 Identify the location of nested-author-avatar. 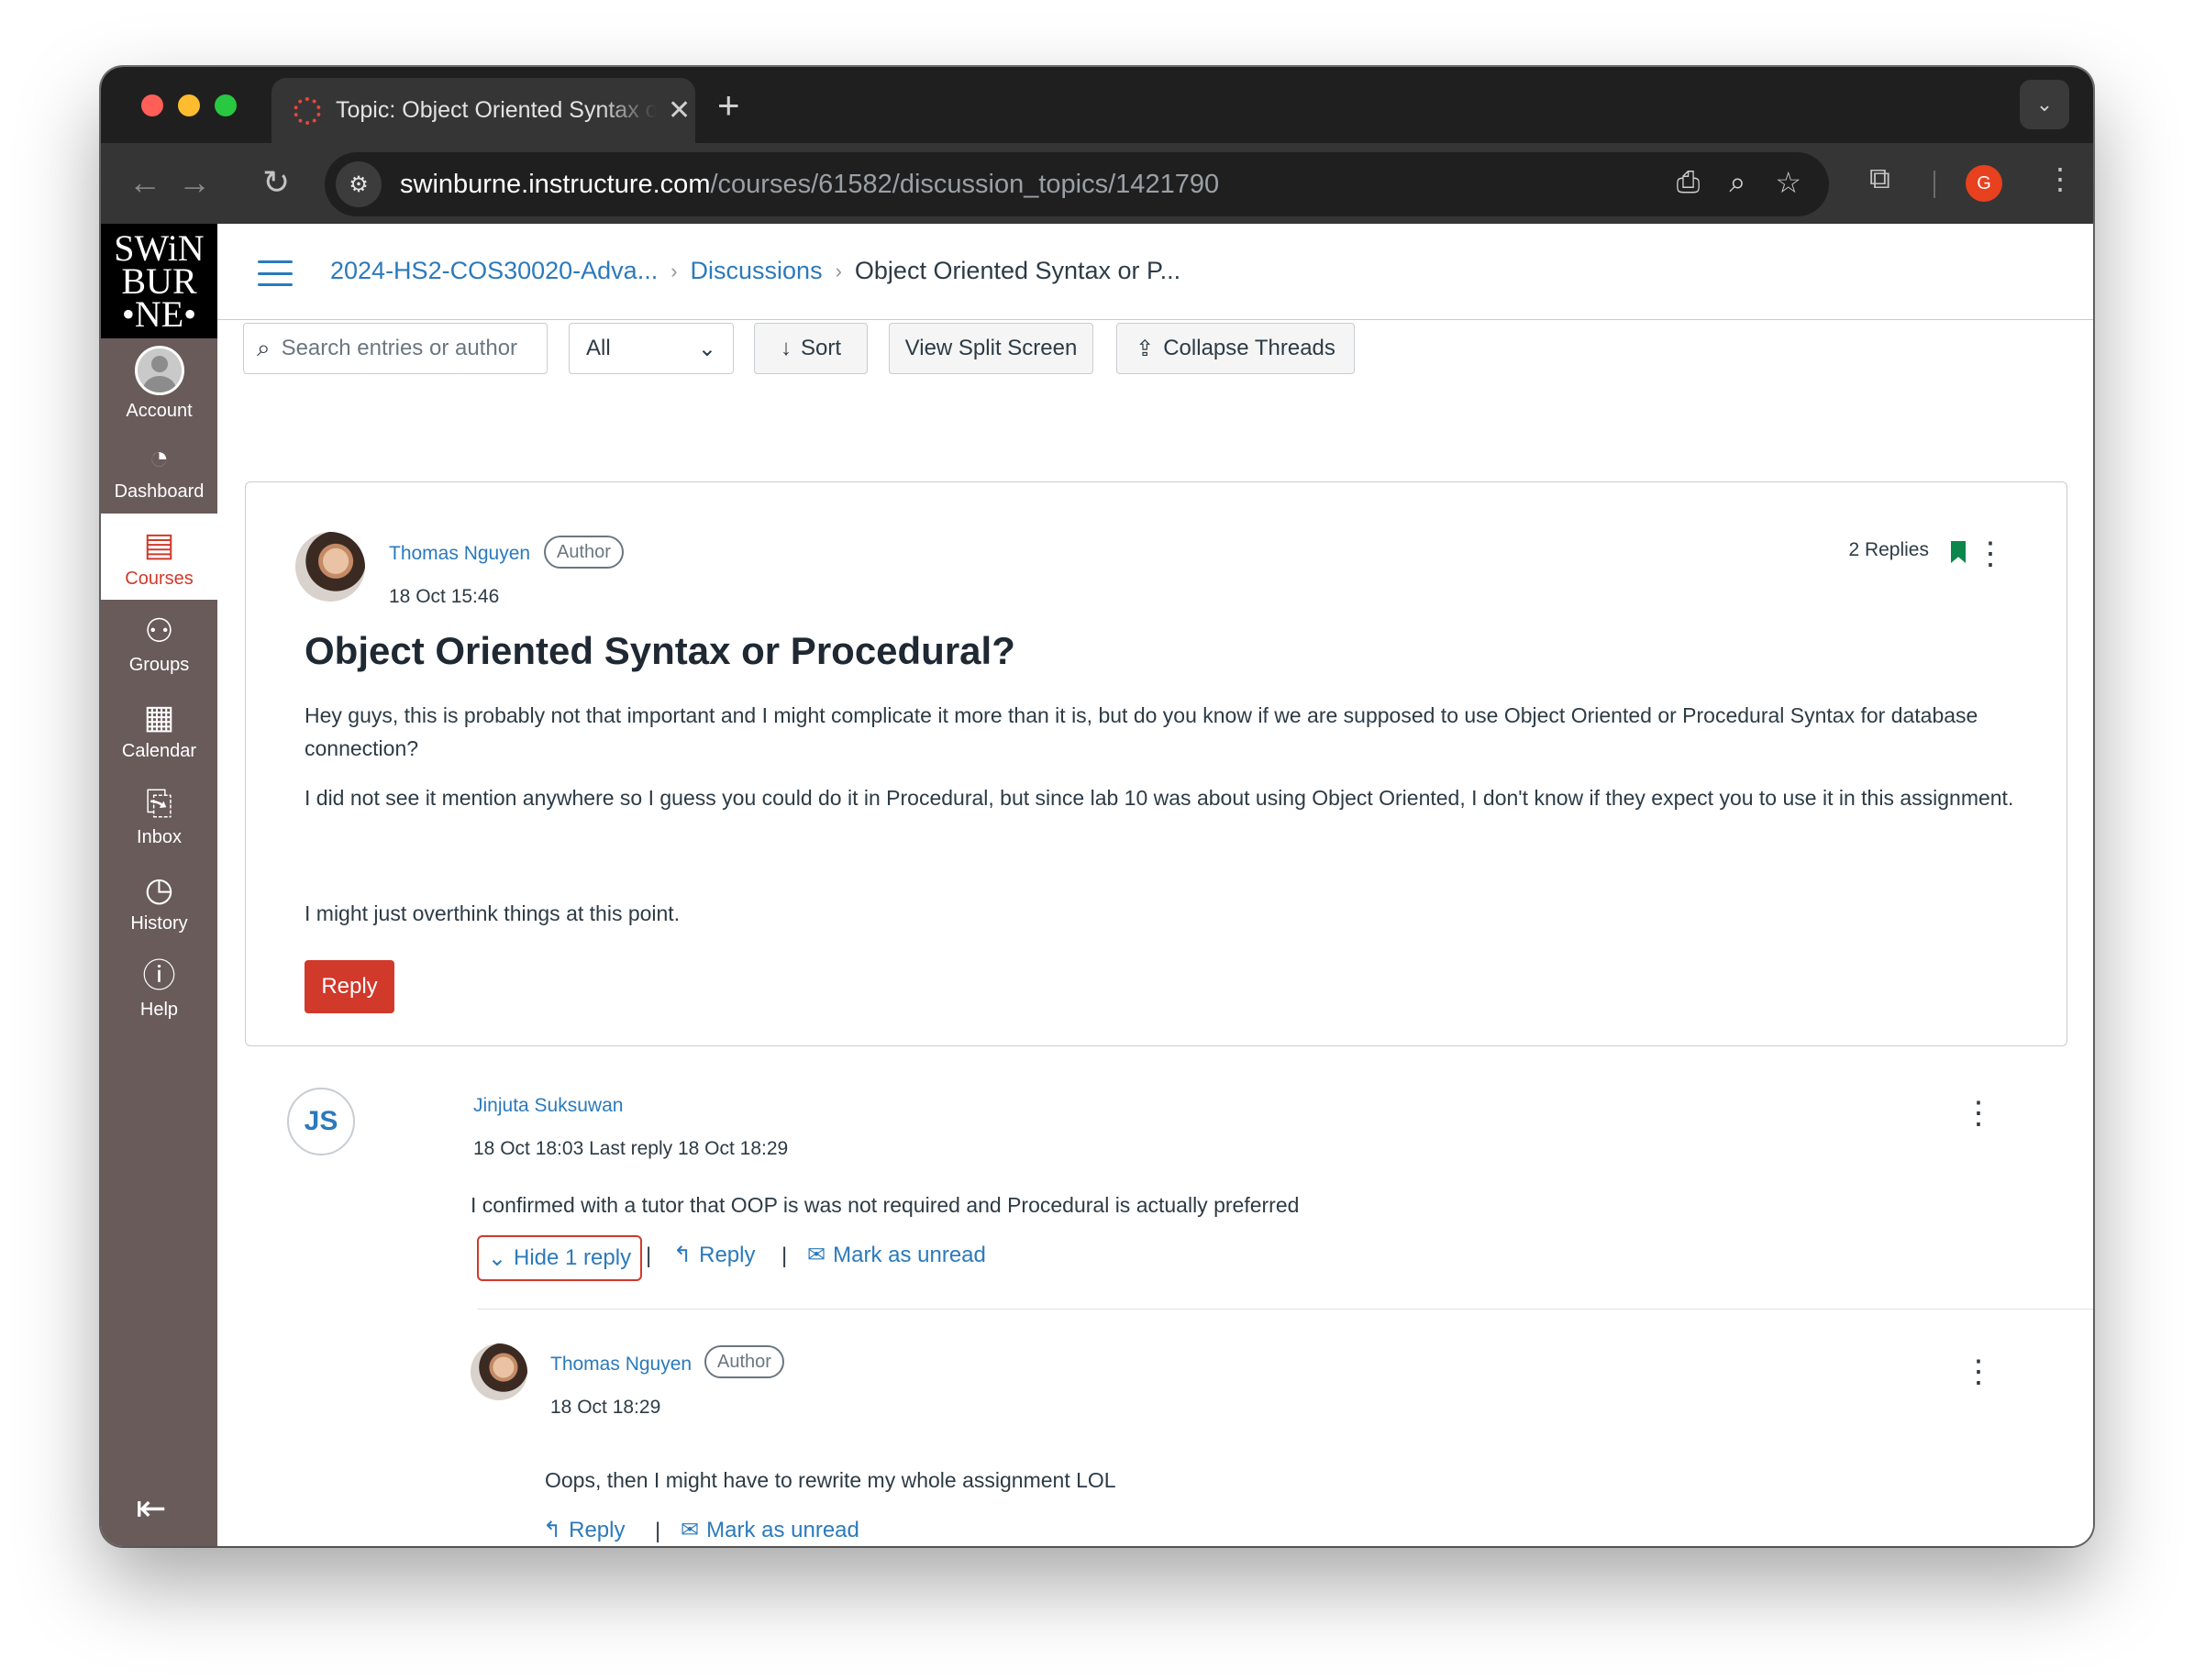
(499, 1371).